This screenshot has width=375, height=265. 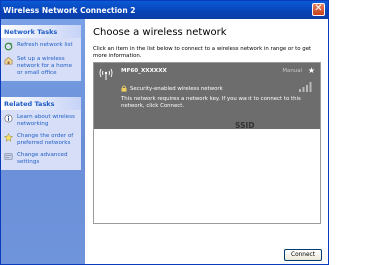 I want to click on network-tasks-heading: Network Tasks, so click(x=41, y=31).